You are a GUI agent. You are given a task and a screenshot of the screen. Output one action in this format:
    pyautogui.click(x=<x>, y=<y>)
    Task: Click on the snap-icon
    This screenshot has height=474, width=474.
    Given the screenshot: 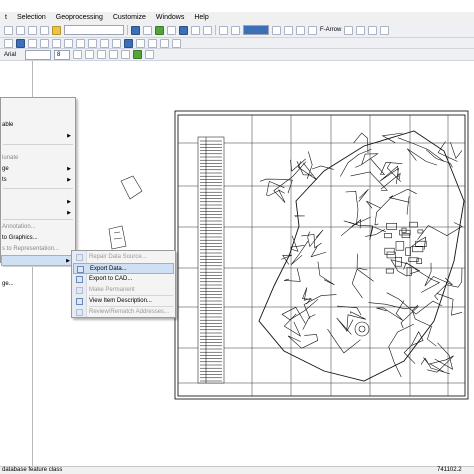 What is the action you would take?
    pyautogui.click(x=300, y=30)
    